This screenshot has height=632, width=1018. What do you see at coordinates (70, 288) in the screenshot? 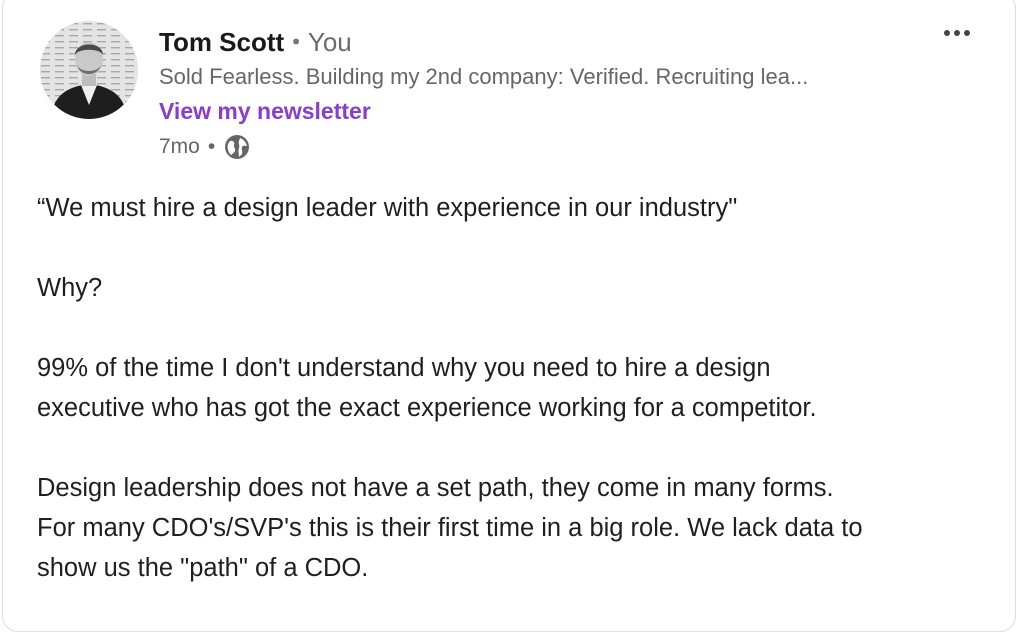
I see `post-line: Why?` at bounding box center [70, 288].